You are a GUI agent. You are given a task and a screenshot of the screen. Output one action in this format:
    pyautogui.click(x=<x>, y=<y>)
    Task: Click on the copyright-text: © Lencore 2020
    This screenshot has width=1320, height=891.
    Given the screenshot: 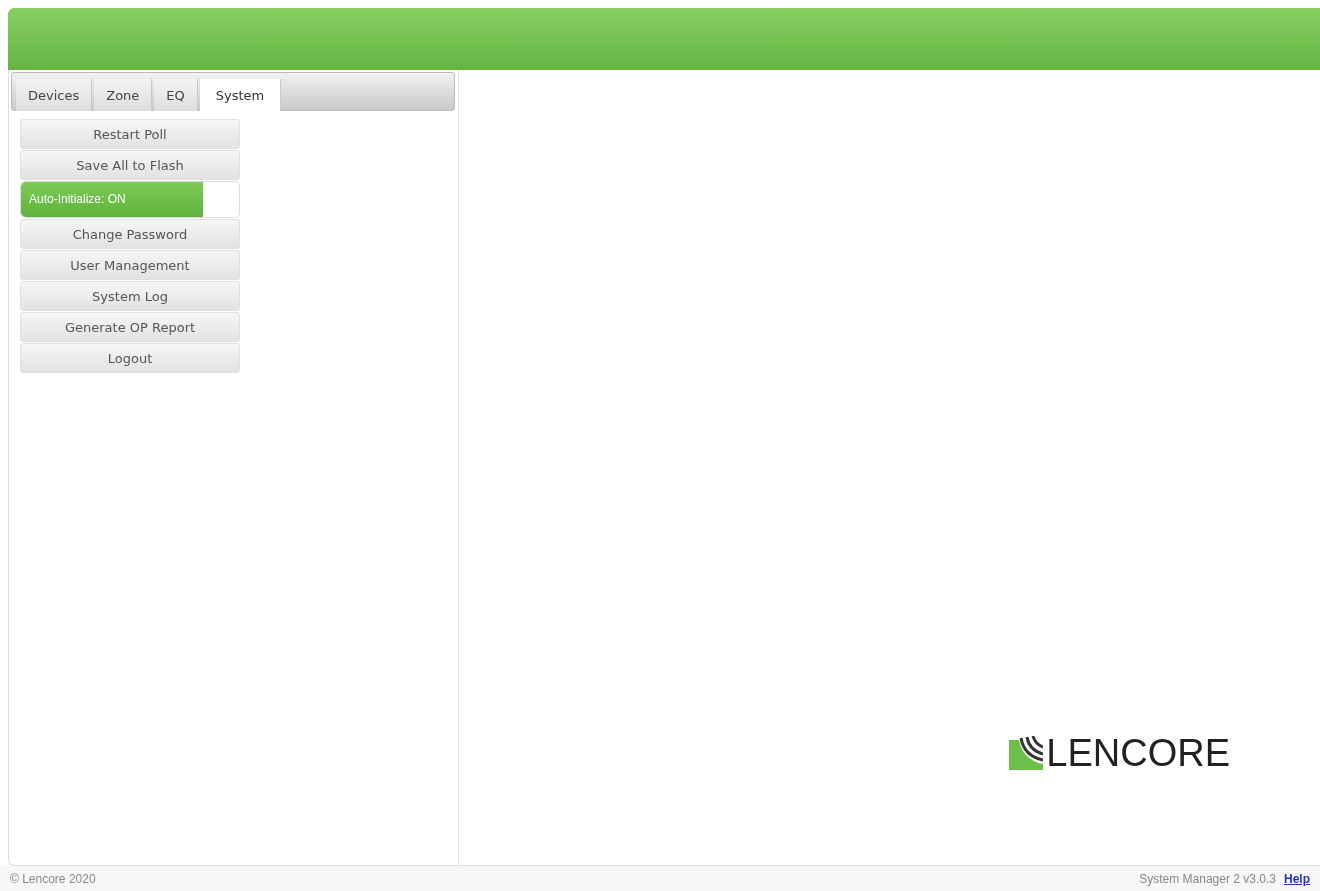 What is the action you would take?
    pyautogui.click(x=53, y=878)
    